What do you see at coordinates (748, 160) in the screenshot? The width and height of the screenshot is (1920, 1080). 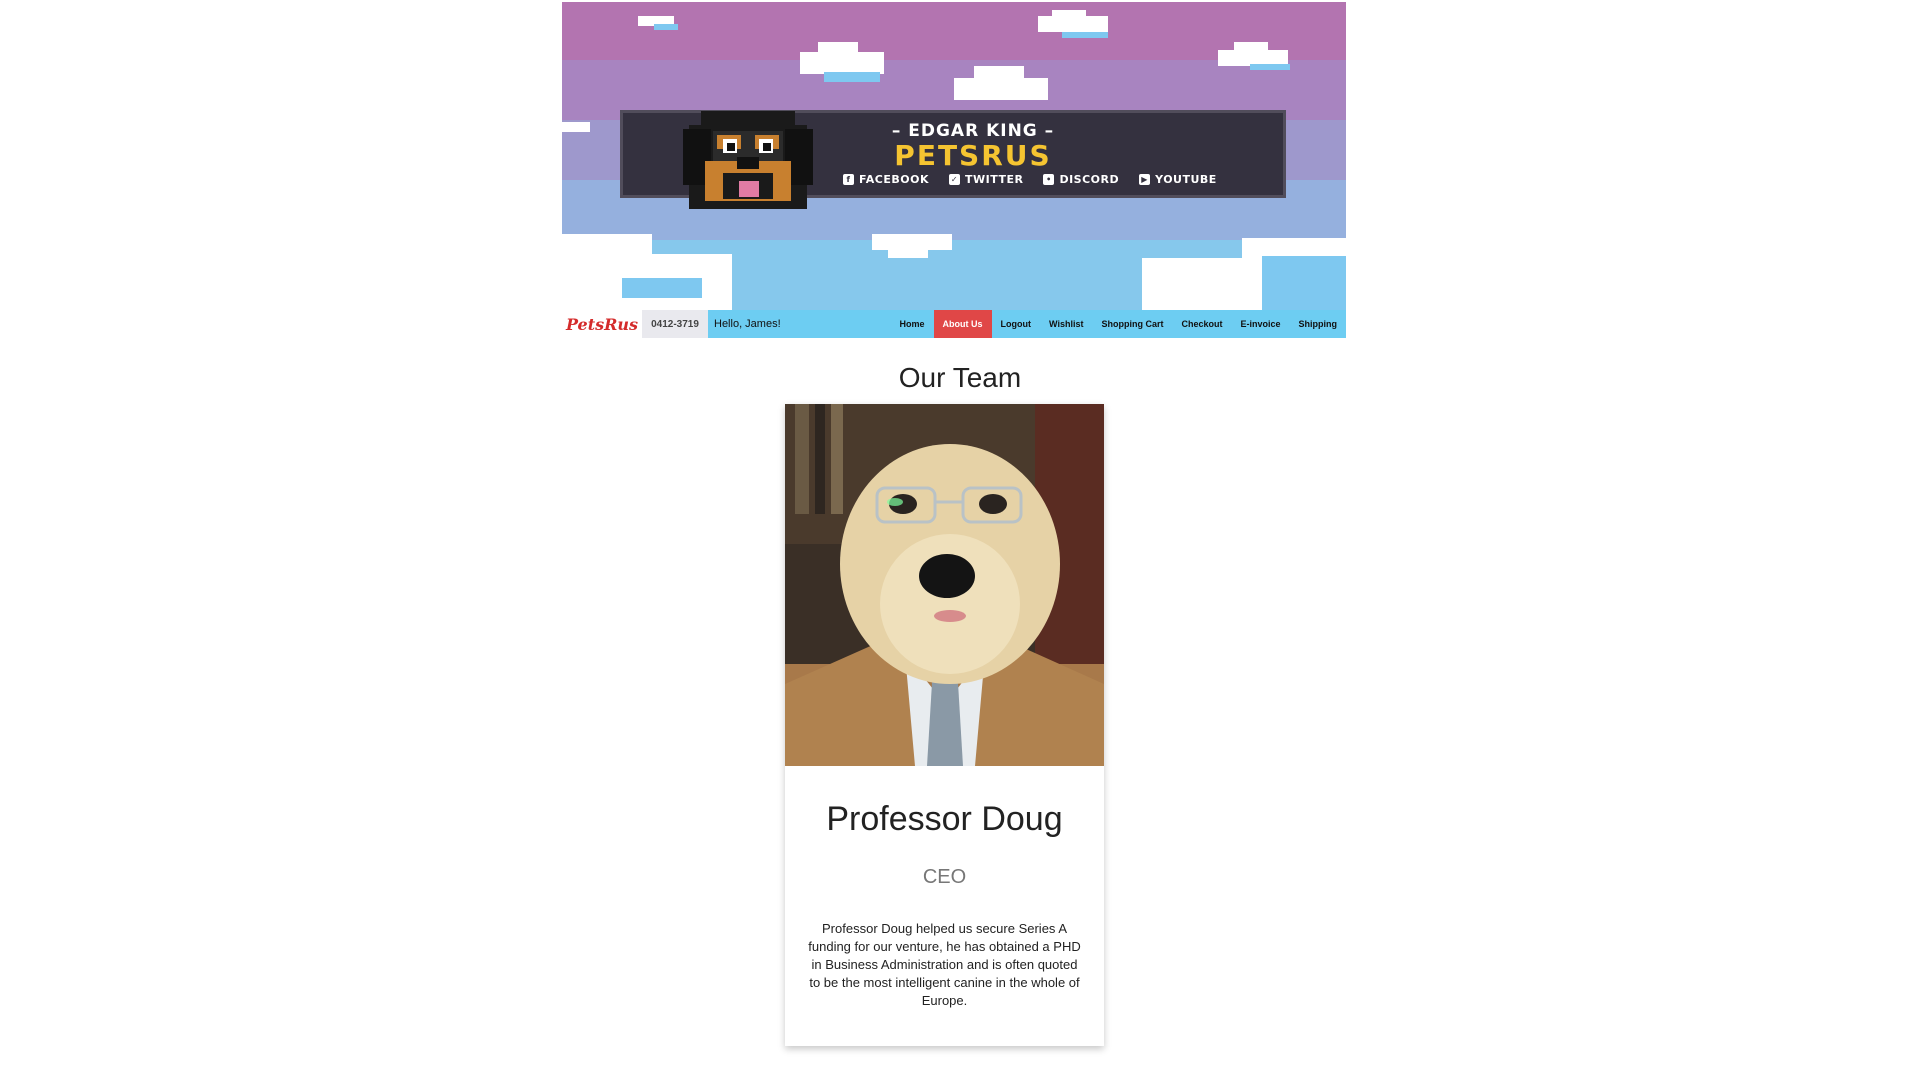 I see `dog-mascot-icon` at bounding box center [748, 160].